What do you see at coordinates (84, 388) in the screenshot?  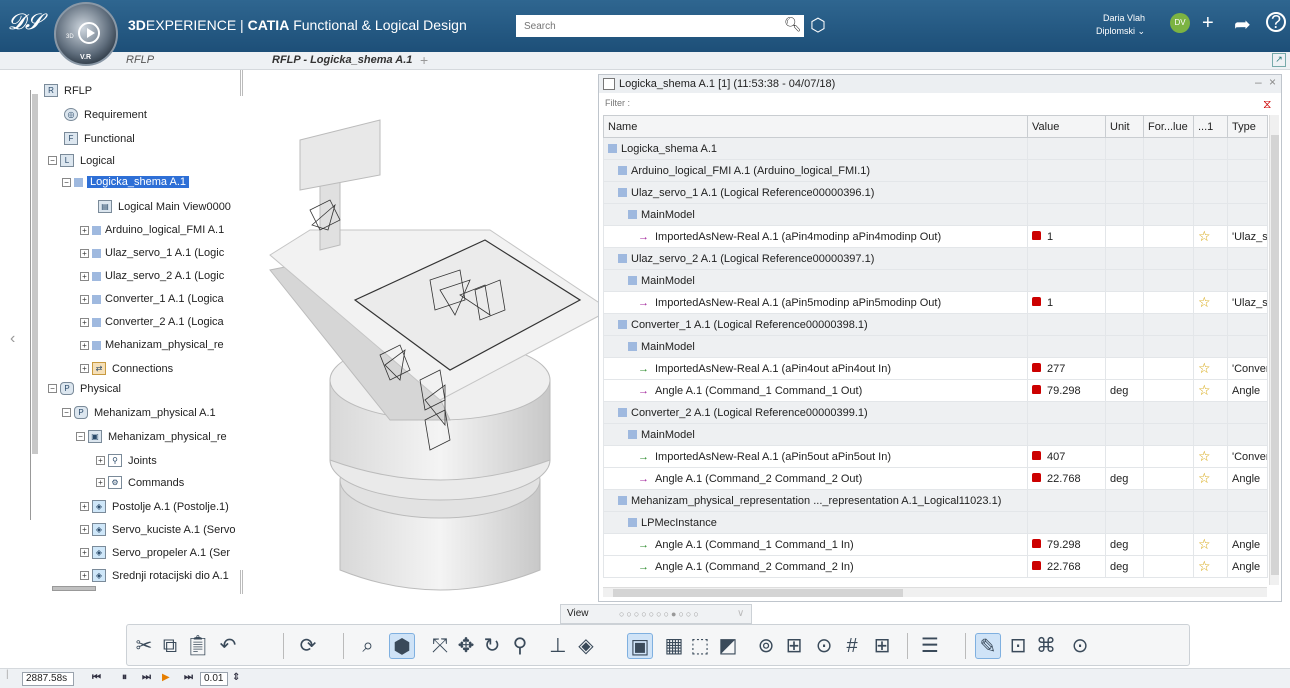 I see `tree-item-physical: − P Physical` at bounding box center [84, 388].